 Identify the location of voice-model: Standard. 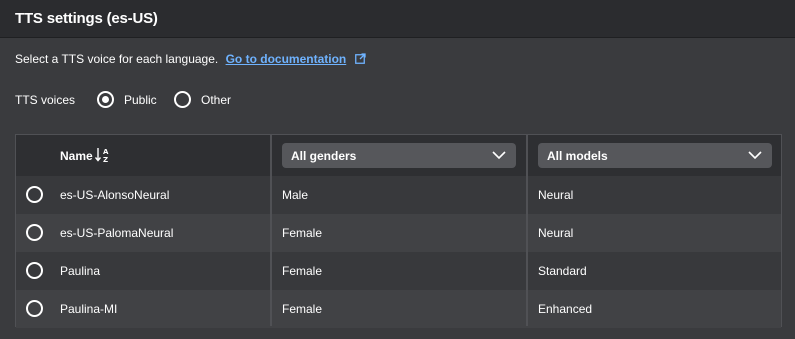
(562, 271).